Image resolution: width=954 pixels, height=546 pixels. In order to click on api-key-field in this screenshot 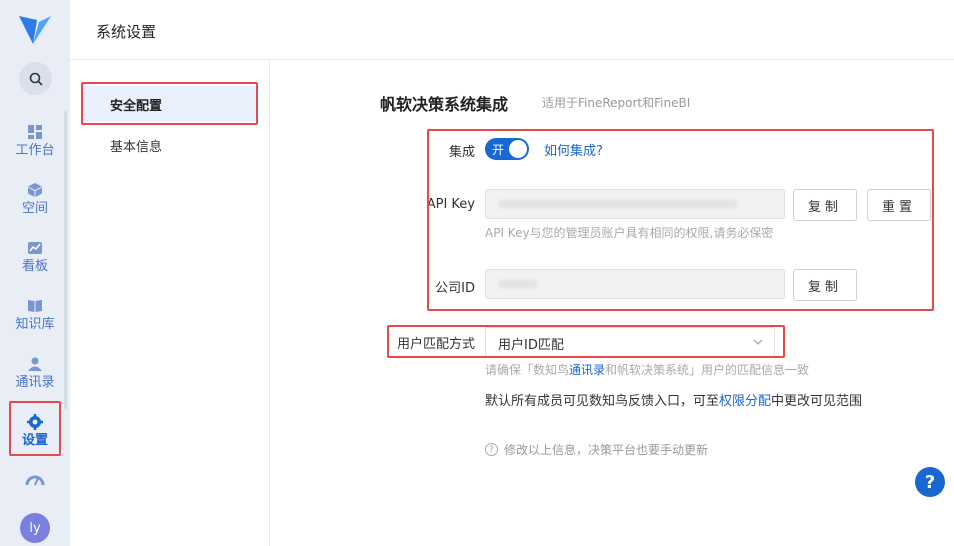, I will do `click(635, 204)`.